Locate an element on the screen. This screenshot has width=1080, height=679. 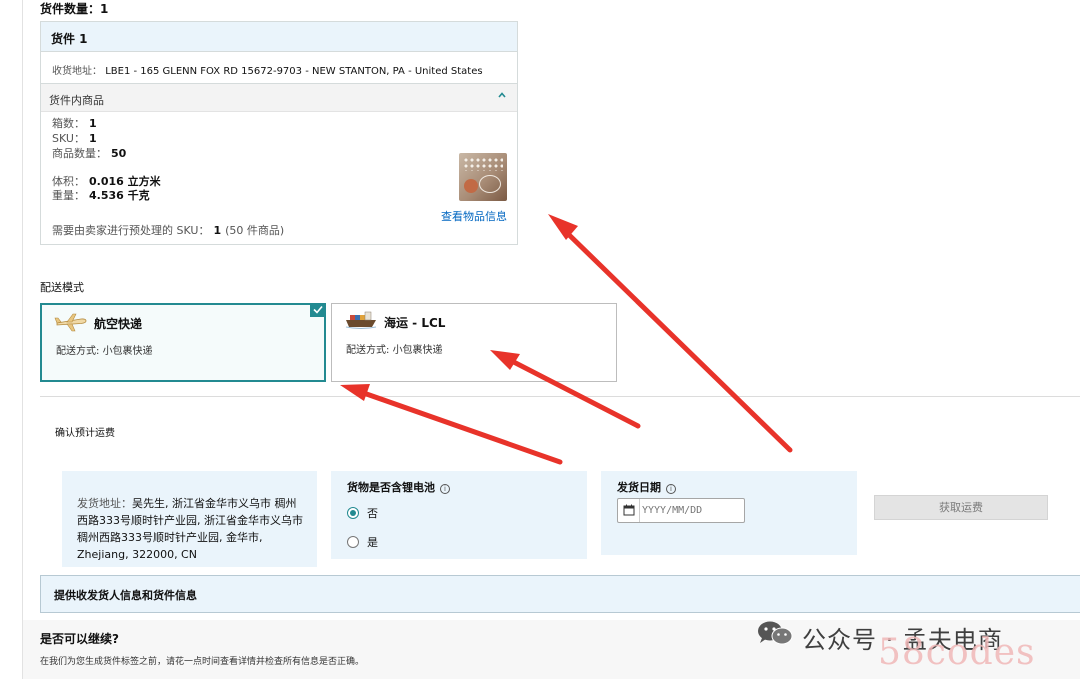
battery-label: 货物是否含锂电池 is located at coordinates (391, 487).